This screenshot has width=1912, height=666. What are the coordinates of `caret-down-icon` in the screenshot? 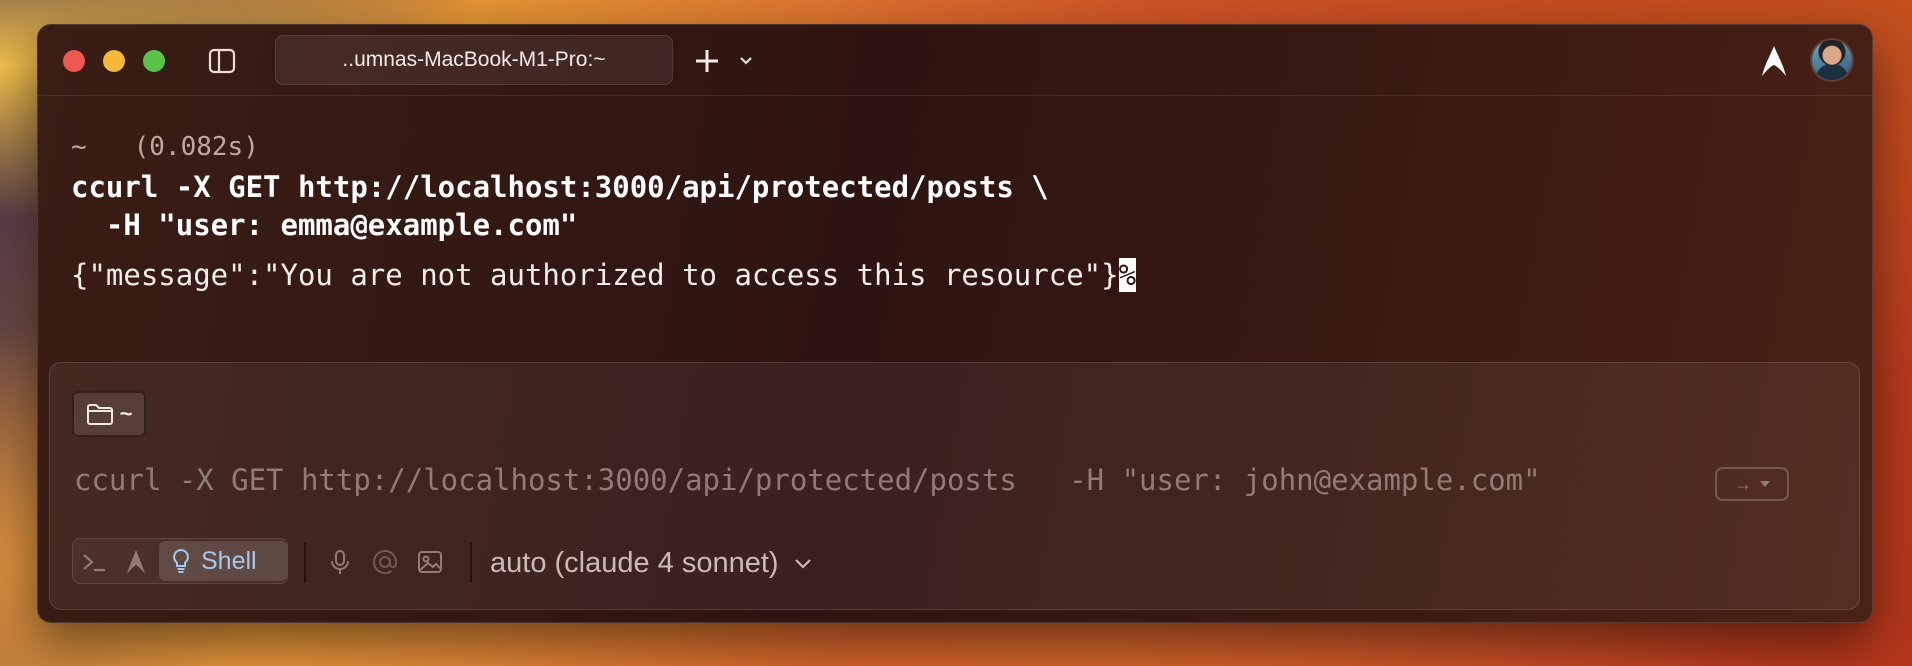 It's located at (1765, 484).